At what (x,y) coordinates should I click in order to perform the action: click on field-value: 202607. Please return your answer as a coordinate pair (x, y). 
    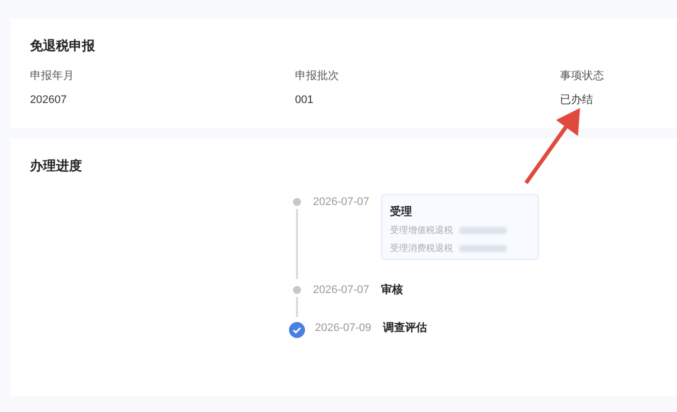
    Looking at the image, I should click on (49, 100).